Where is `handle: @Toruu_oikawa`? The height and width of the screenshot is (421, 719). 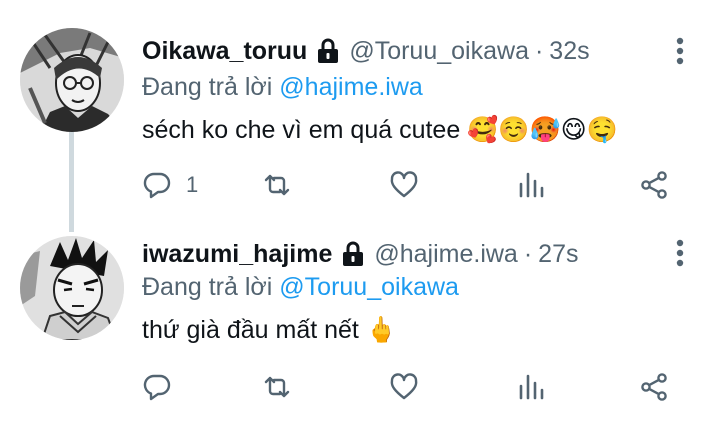 handle: @Toruu_oikawa is located at coordinates (439, 51).